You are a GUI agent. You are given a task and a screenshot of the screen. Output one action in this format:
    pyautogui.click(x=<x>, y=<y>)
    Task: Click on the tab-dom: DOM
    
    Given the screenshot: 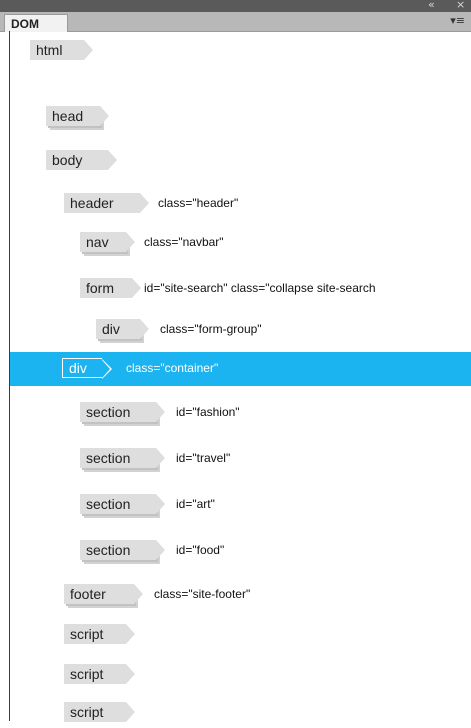 What is the action you would take?
    pyautogui.click(x=36, y=23)
    